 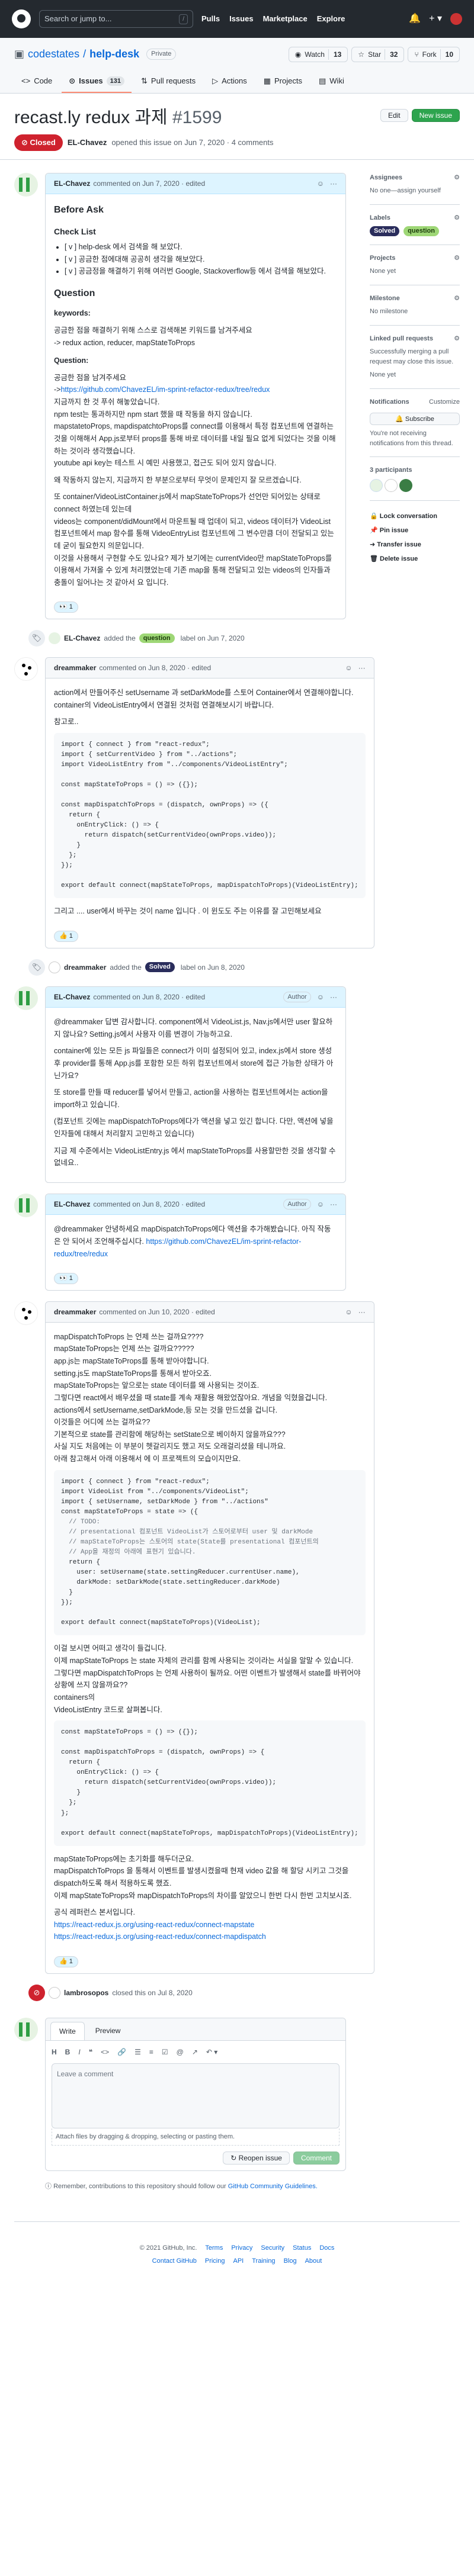 I want to click on assign-yourself-link: No one—assign yourself, so click(x=405, y=191).